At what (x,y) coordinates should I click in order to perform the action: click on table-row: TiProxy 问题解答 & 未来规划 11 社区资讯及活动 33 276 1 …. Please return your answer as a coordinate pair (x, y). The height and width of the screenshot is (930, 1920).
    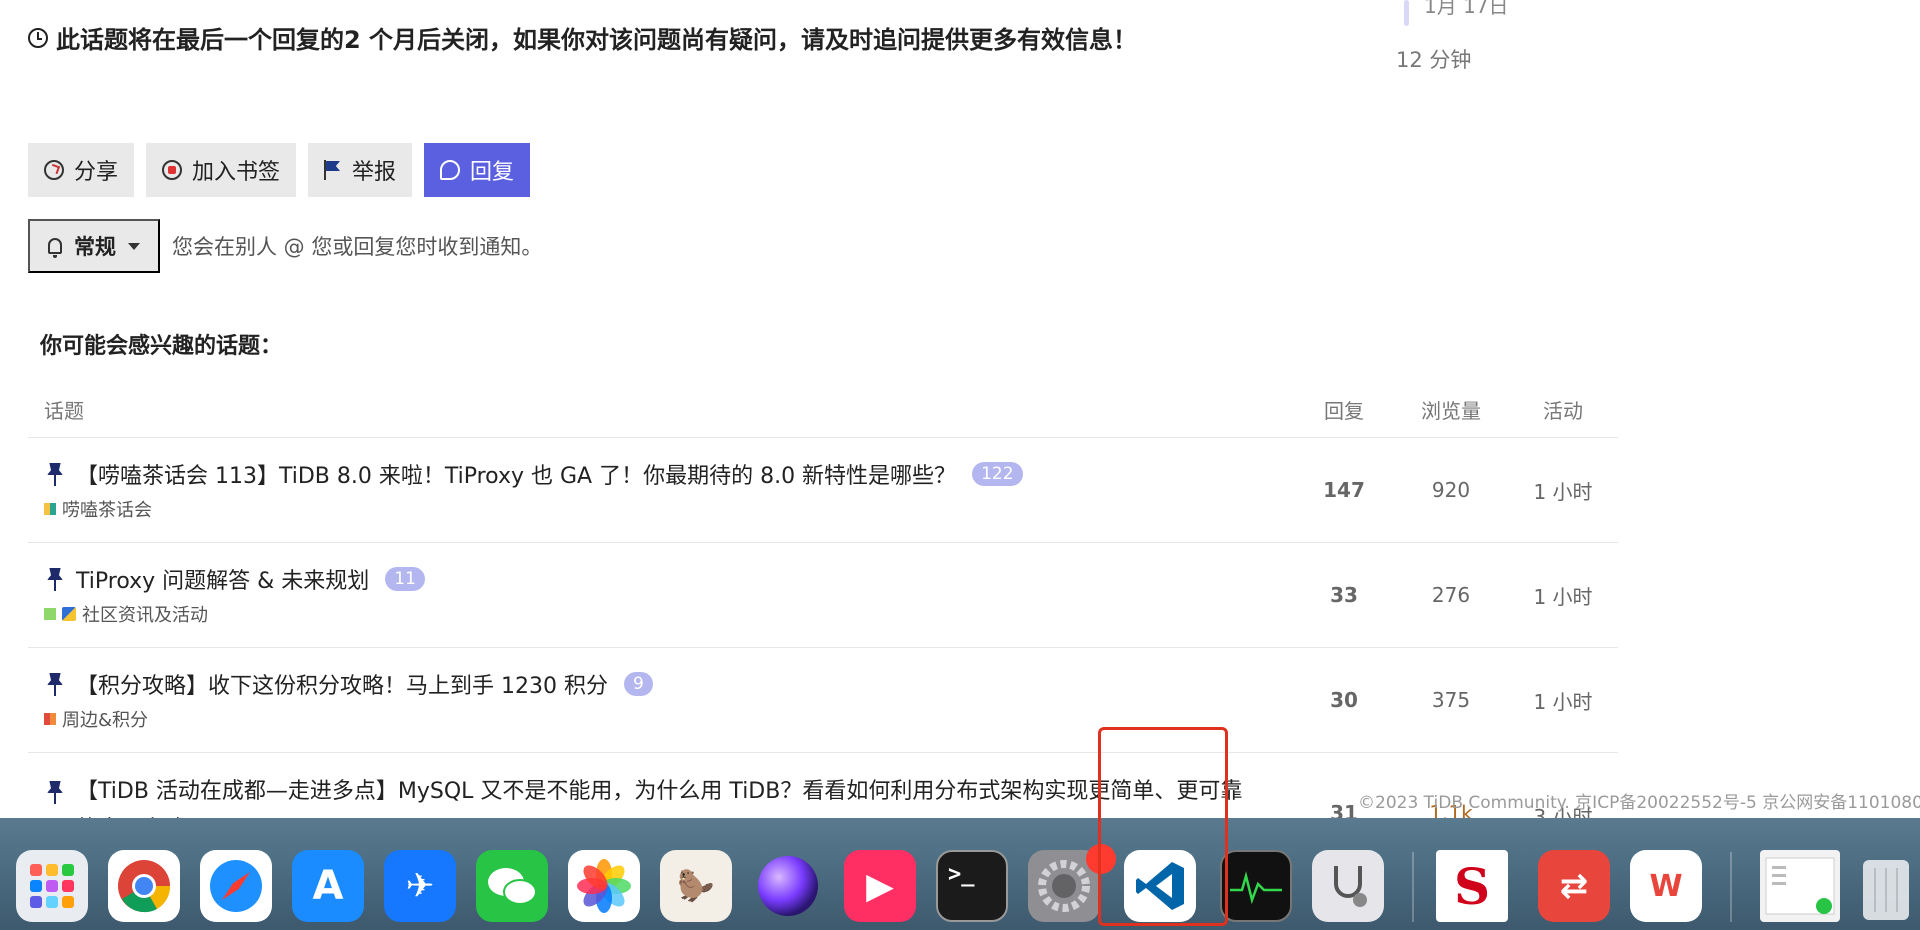
    Looking at the image, I should click on (823, 595).